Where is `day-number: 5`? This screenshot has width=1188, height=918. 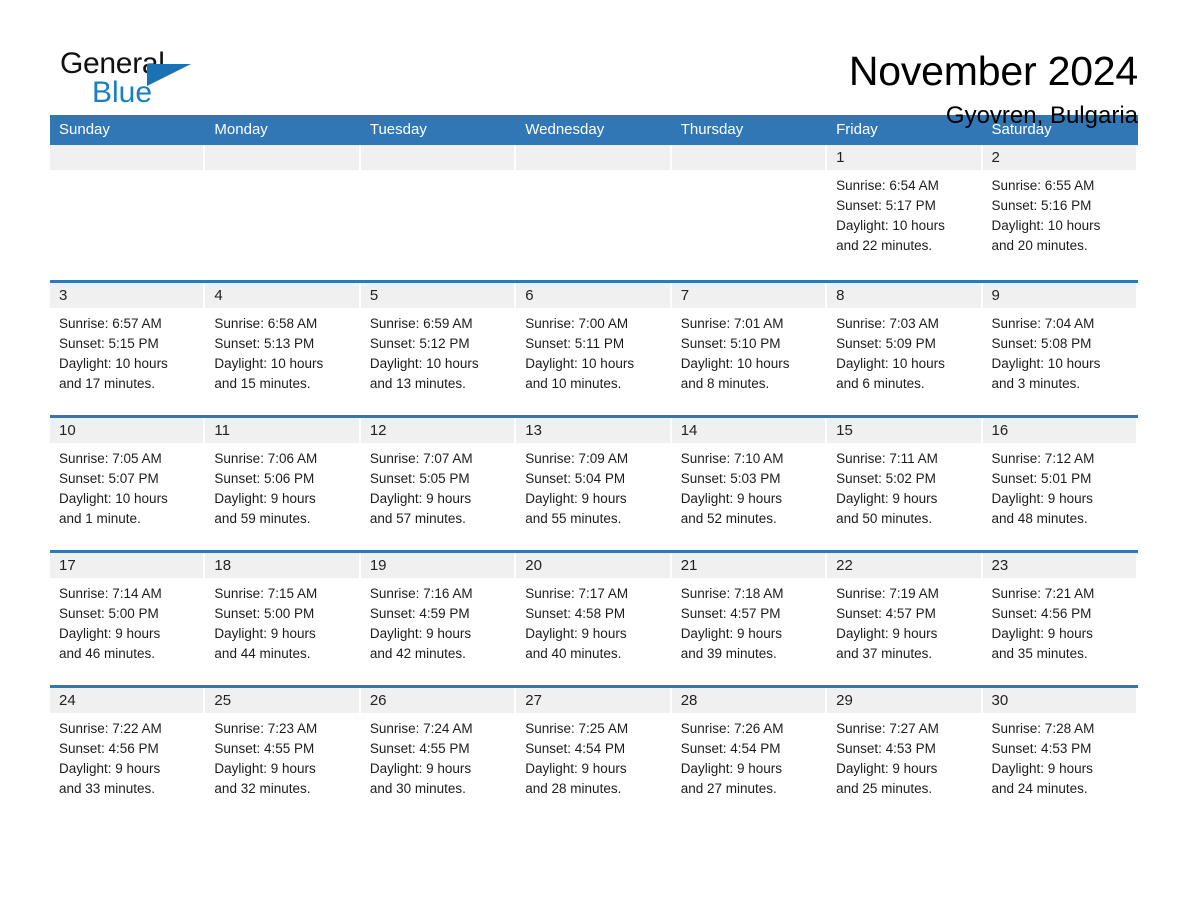 day-number: 5 is located at coordinates (374, 295).